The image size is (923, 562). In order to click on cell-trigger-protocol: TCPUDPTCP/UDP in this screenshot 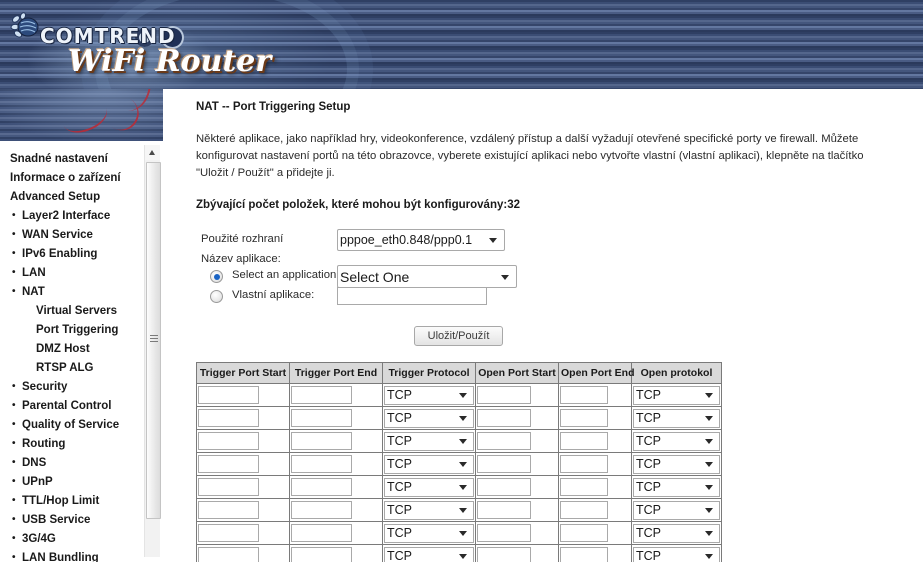, I will do `click(429, 464)`.